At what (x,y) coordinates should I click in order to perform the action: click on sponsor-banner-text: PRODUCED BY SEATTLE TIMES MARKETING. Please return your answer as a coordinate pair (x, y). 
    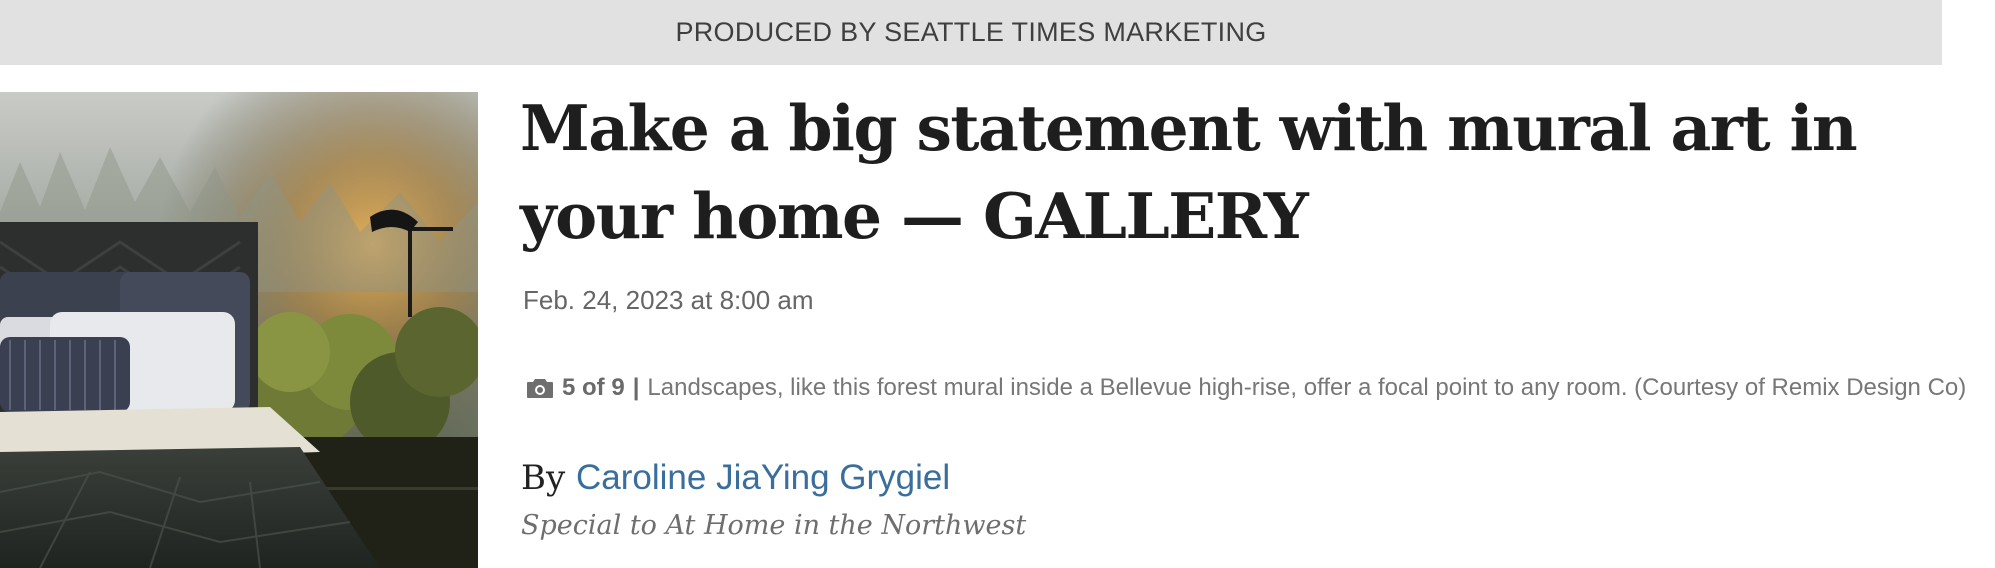
    Looking at the image, I should click on (971, 32).